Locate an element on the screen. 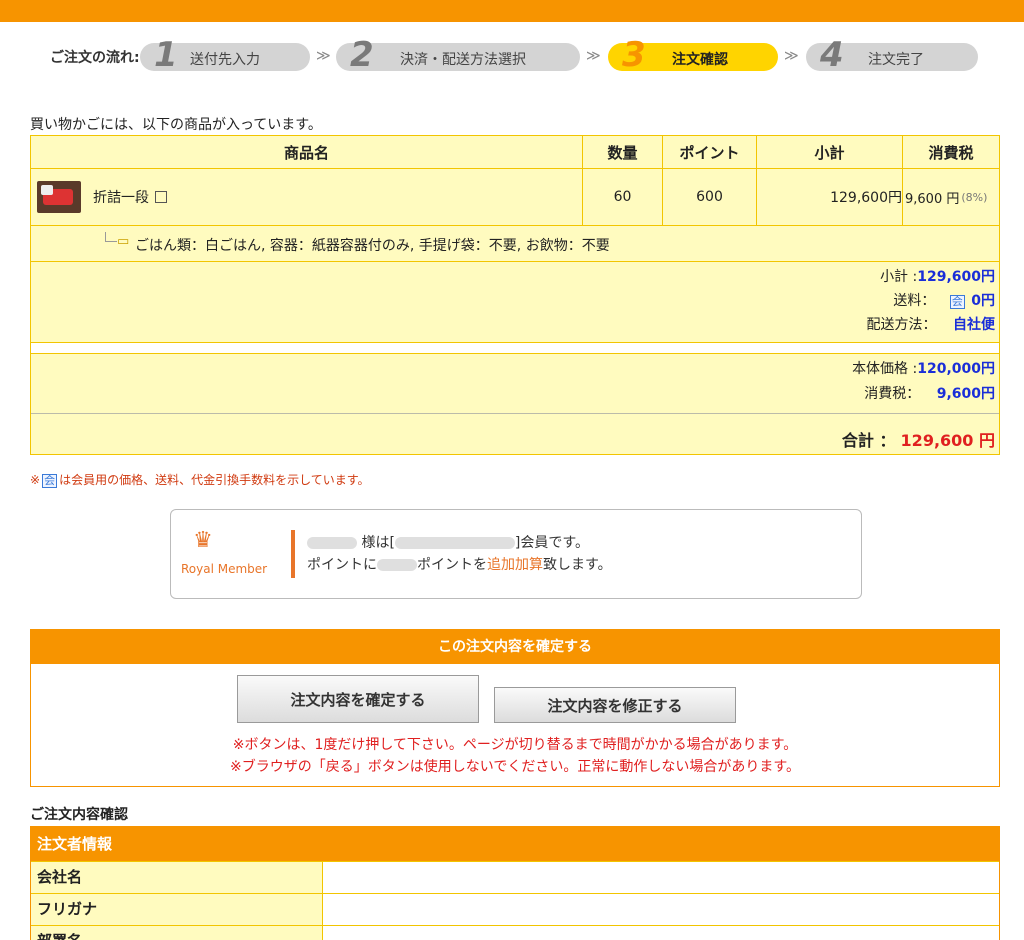  top-accent-bar is located at coordinates (512, 11).